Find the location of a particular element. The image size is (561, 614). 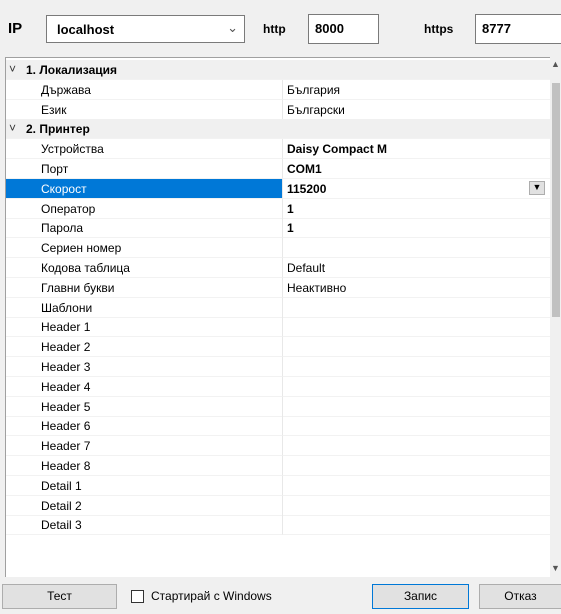

property-value-cell: Неактивно is located at coordinates (416, 288).